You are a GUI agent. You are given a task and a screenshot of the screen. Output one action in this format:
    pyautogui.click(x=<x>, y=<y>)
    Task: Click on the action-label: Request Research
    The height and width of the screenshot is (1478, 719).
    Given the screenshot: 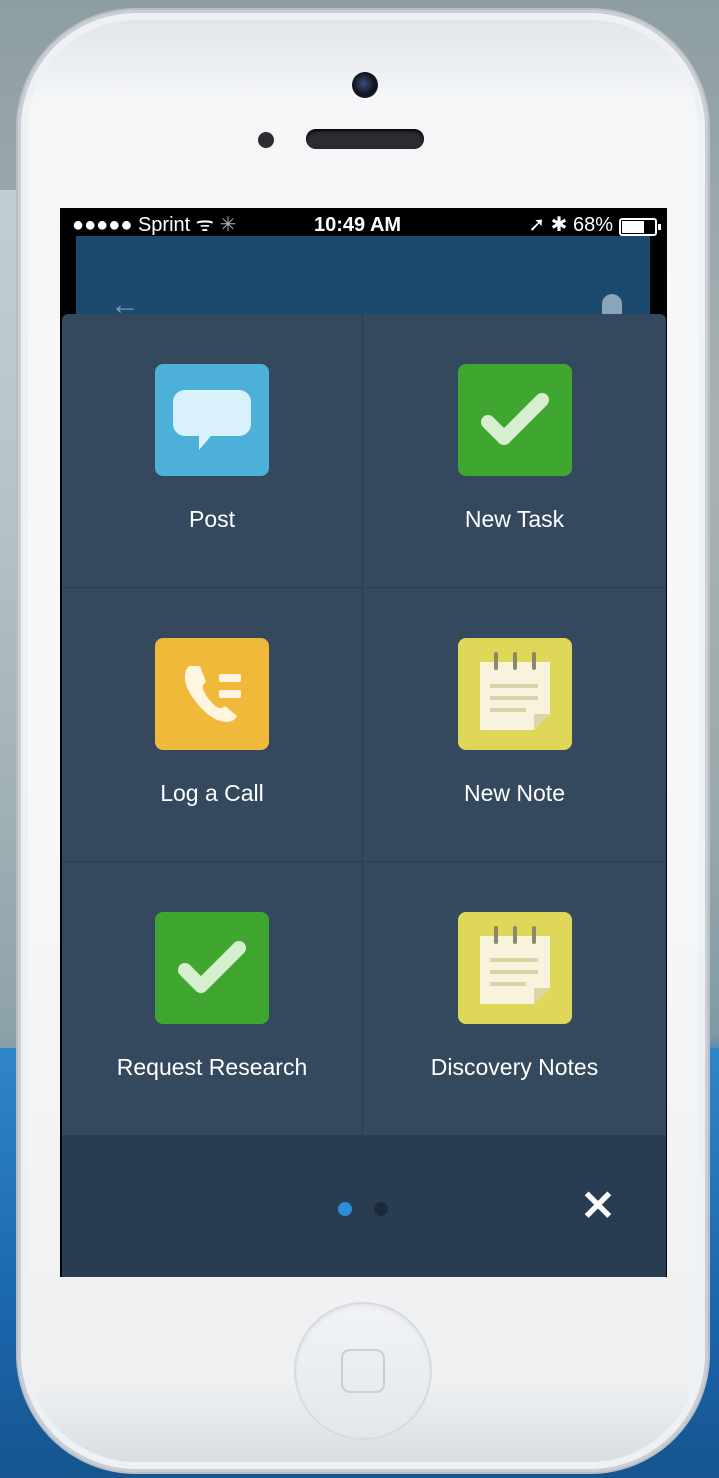 What is the action you would take?
    pyautogui.click(x=212, y=1067)
    